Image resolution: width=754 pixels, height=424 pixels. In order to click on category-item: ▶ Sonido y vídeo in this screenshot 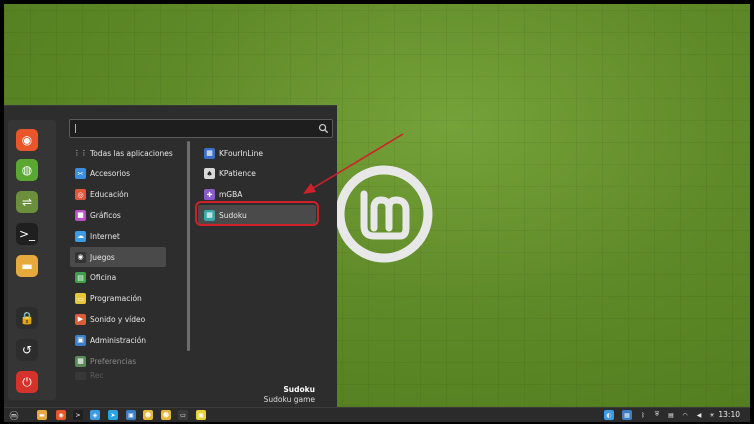, I will do `click(118, 319)`.